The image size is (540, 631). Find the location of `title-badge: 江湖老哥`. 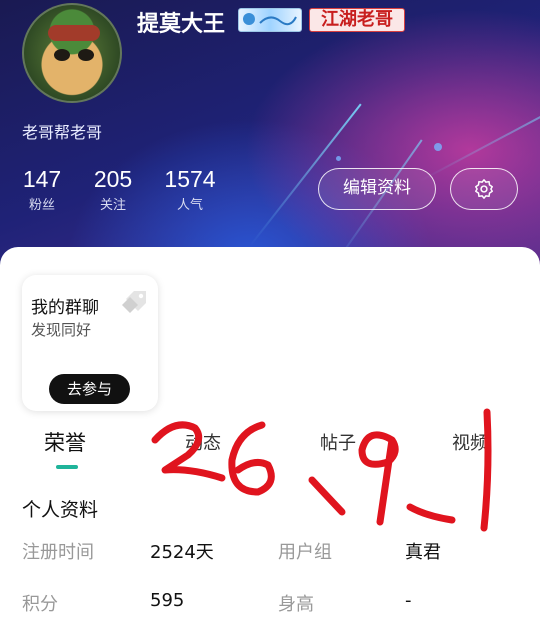

title-badge: 江湖老哥 is located at coordinates (357, 20).